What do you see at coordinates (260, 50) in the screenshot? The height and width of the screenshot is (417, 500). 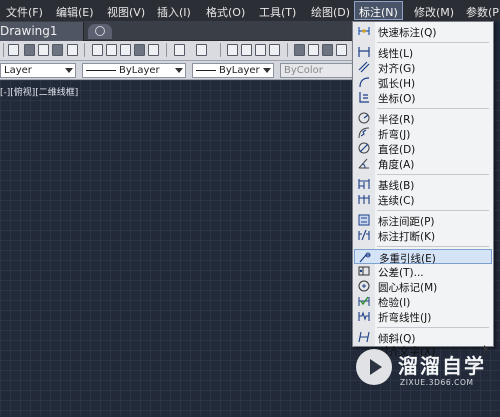 I see `zoom-window-icon` at bounding box center [260, 50].